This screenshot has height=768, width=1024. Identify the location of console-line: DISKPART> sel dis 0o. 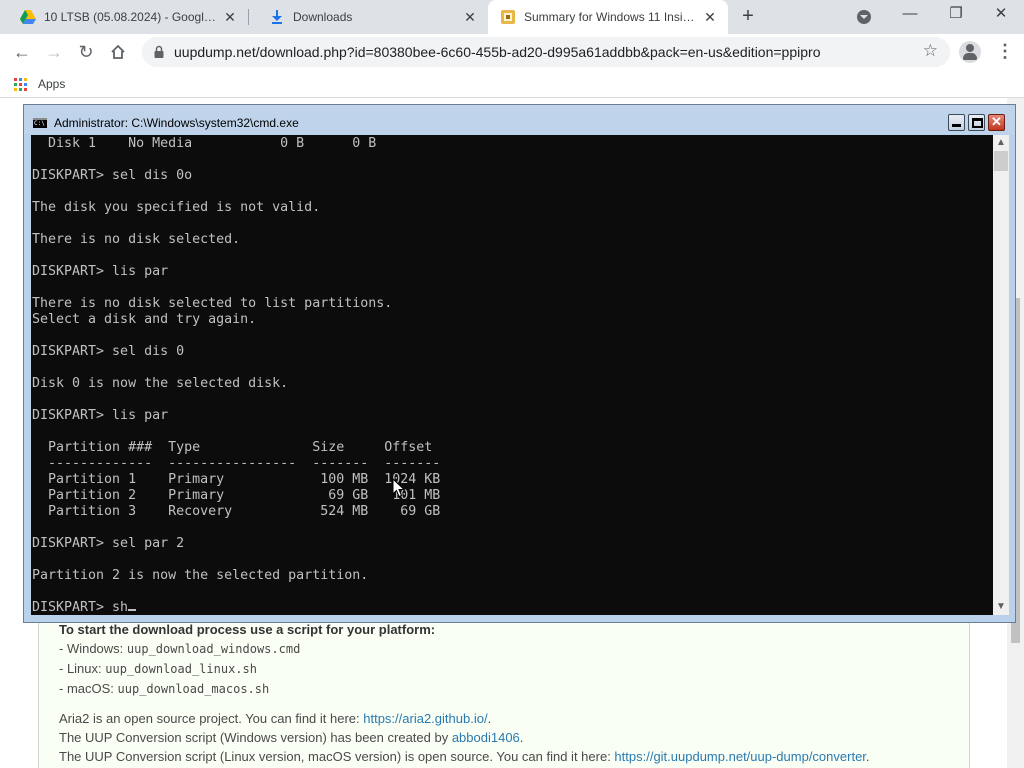
(112, 175).